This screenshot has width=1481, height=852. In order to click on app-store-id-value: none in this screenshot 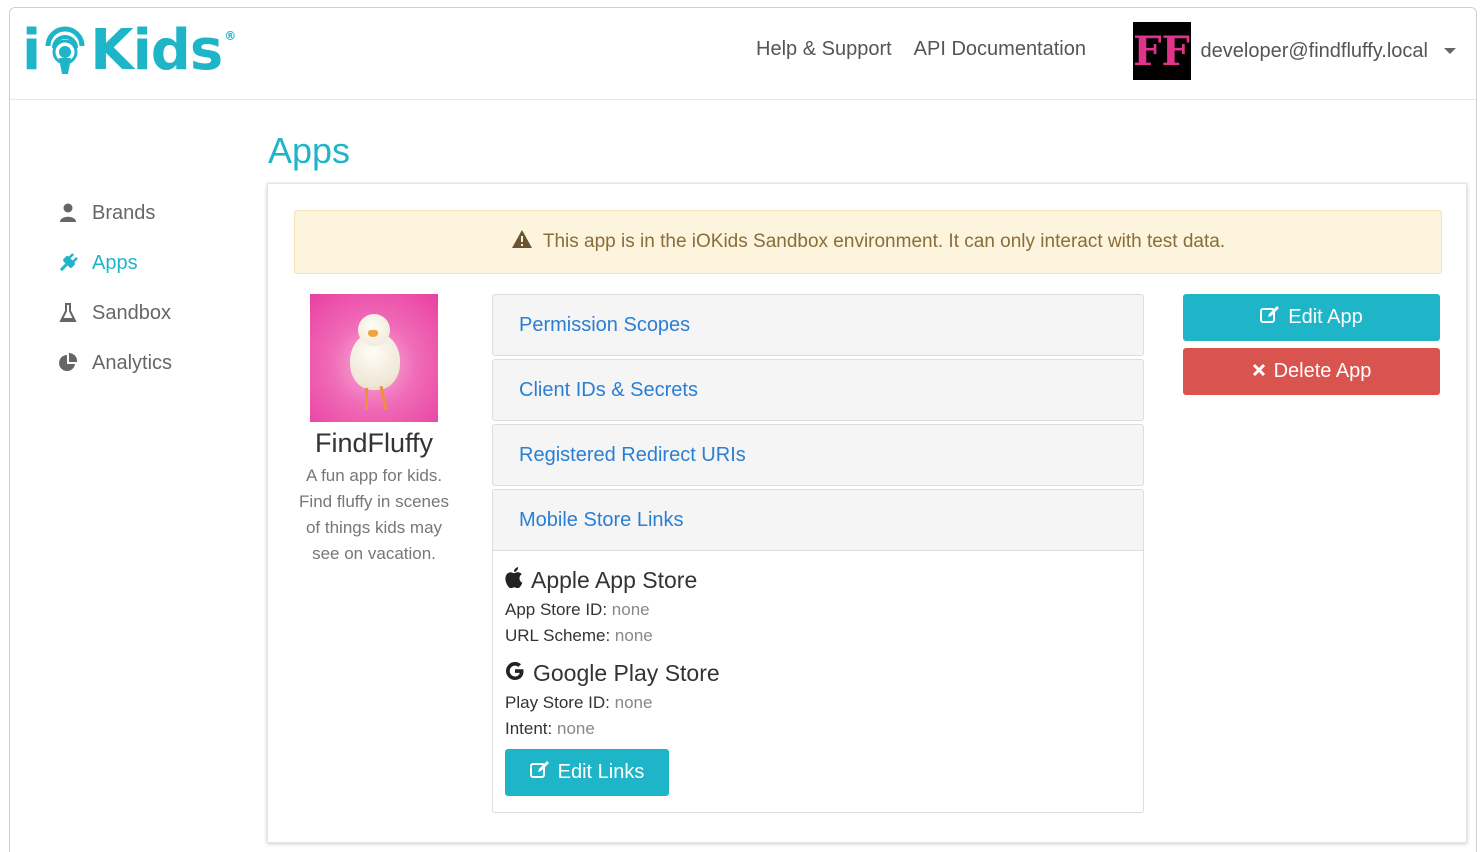, I will do `click(630, 609)`.